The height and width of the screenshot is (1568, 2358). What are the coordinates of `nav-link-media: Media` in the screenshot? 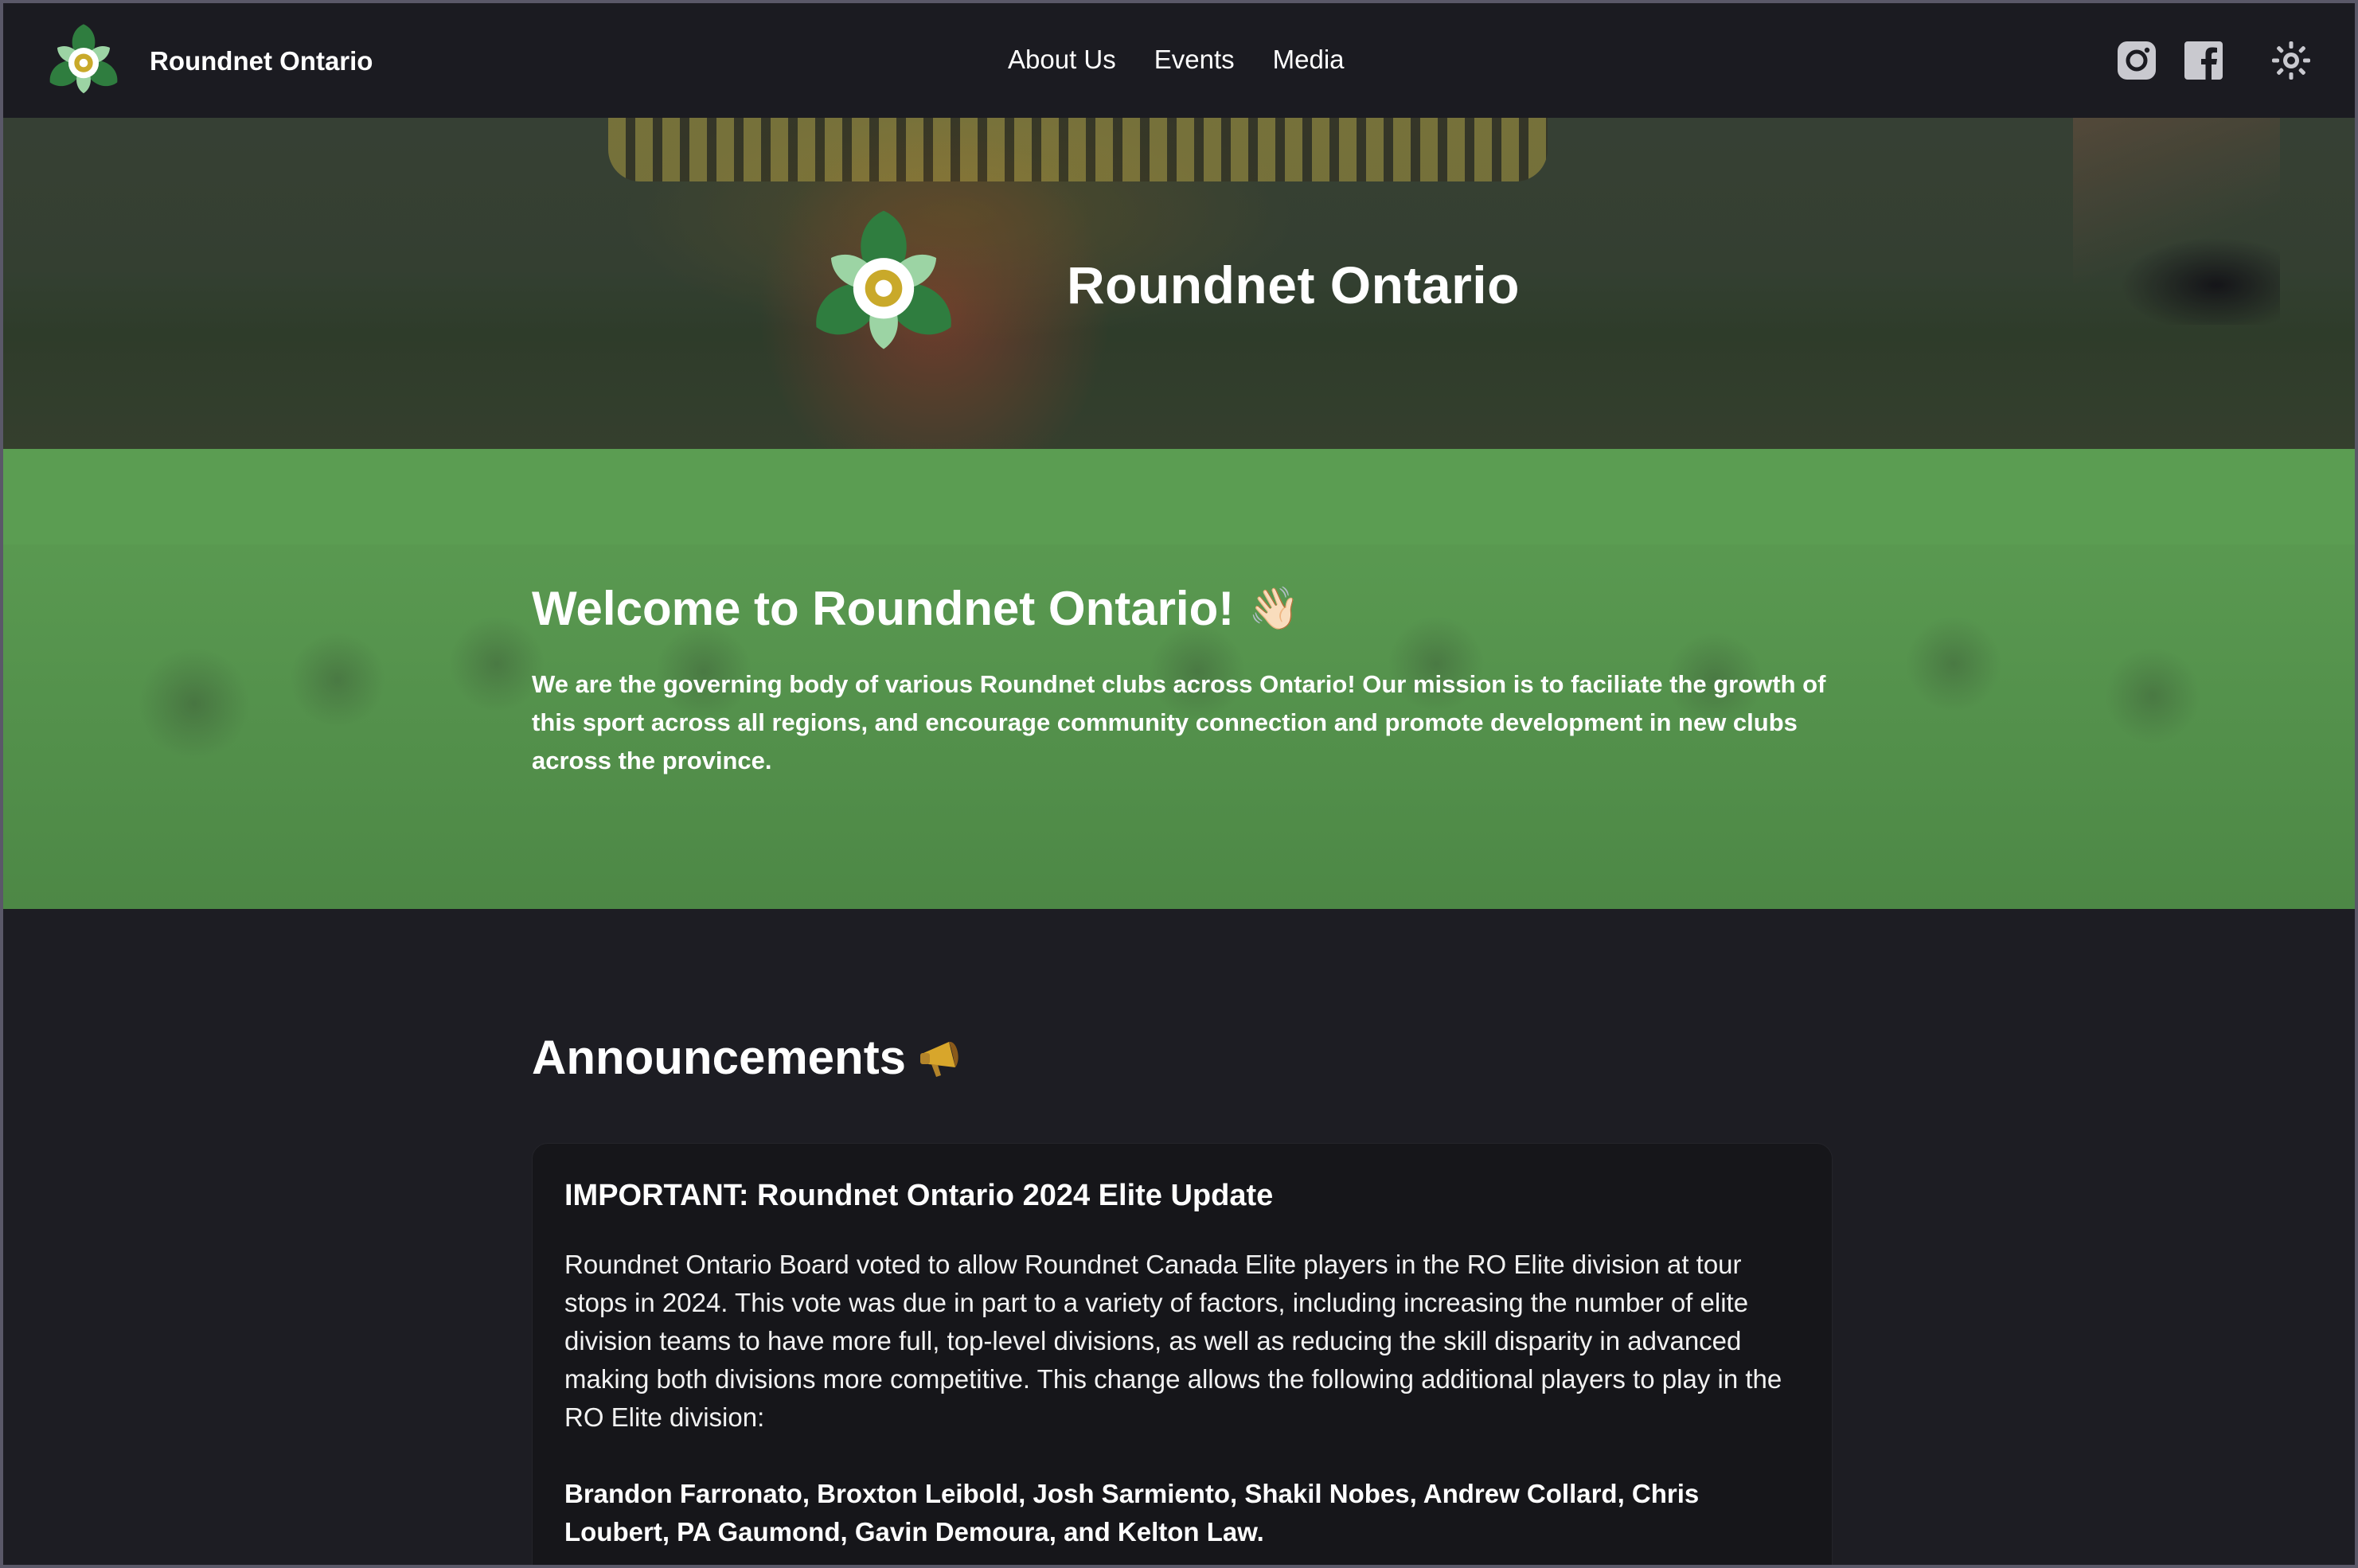 It's located at (1309, 60).